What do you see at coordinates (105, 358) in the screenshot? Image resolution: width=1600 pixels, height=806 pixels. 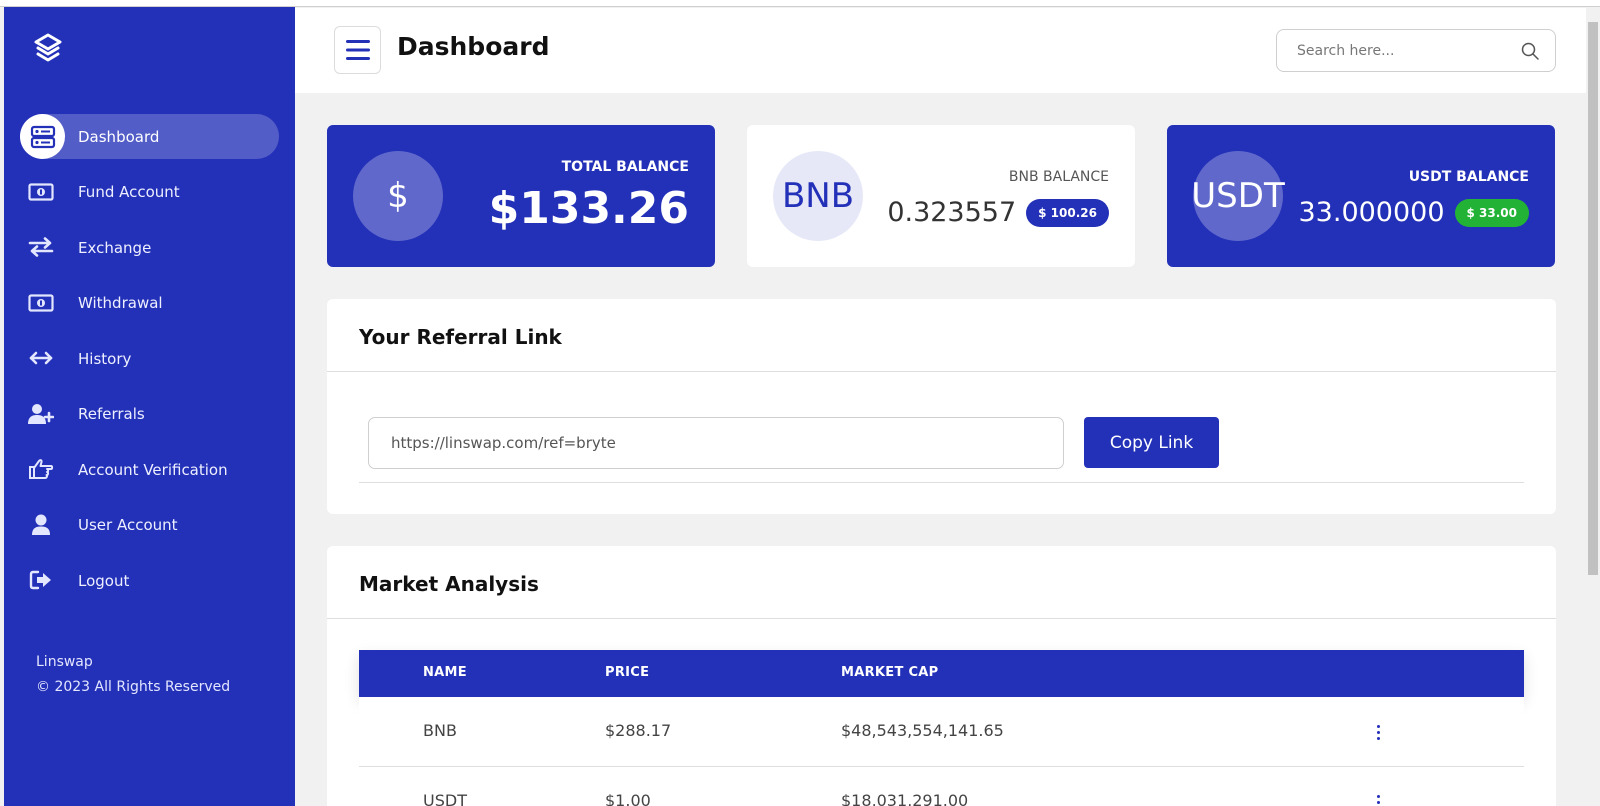 I see `sidebar-item-label: History` at bounding box center [105, 358].